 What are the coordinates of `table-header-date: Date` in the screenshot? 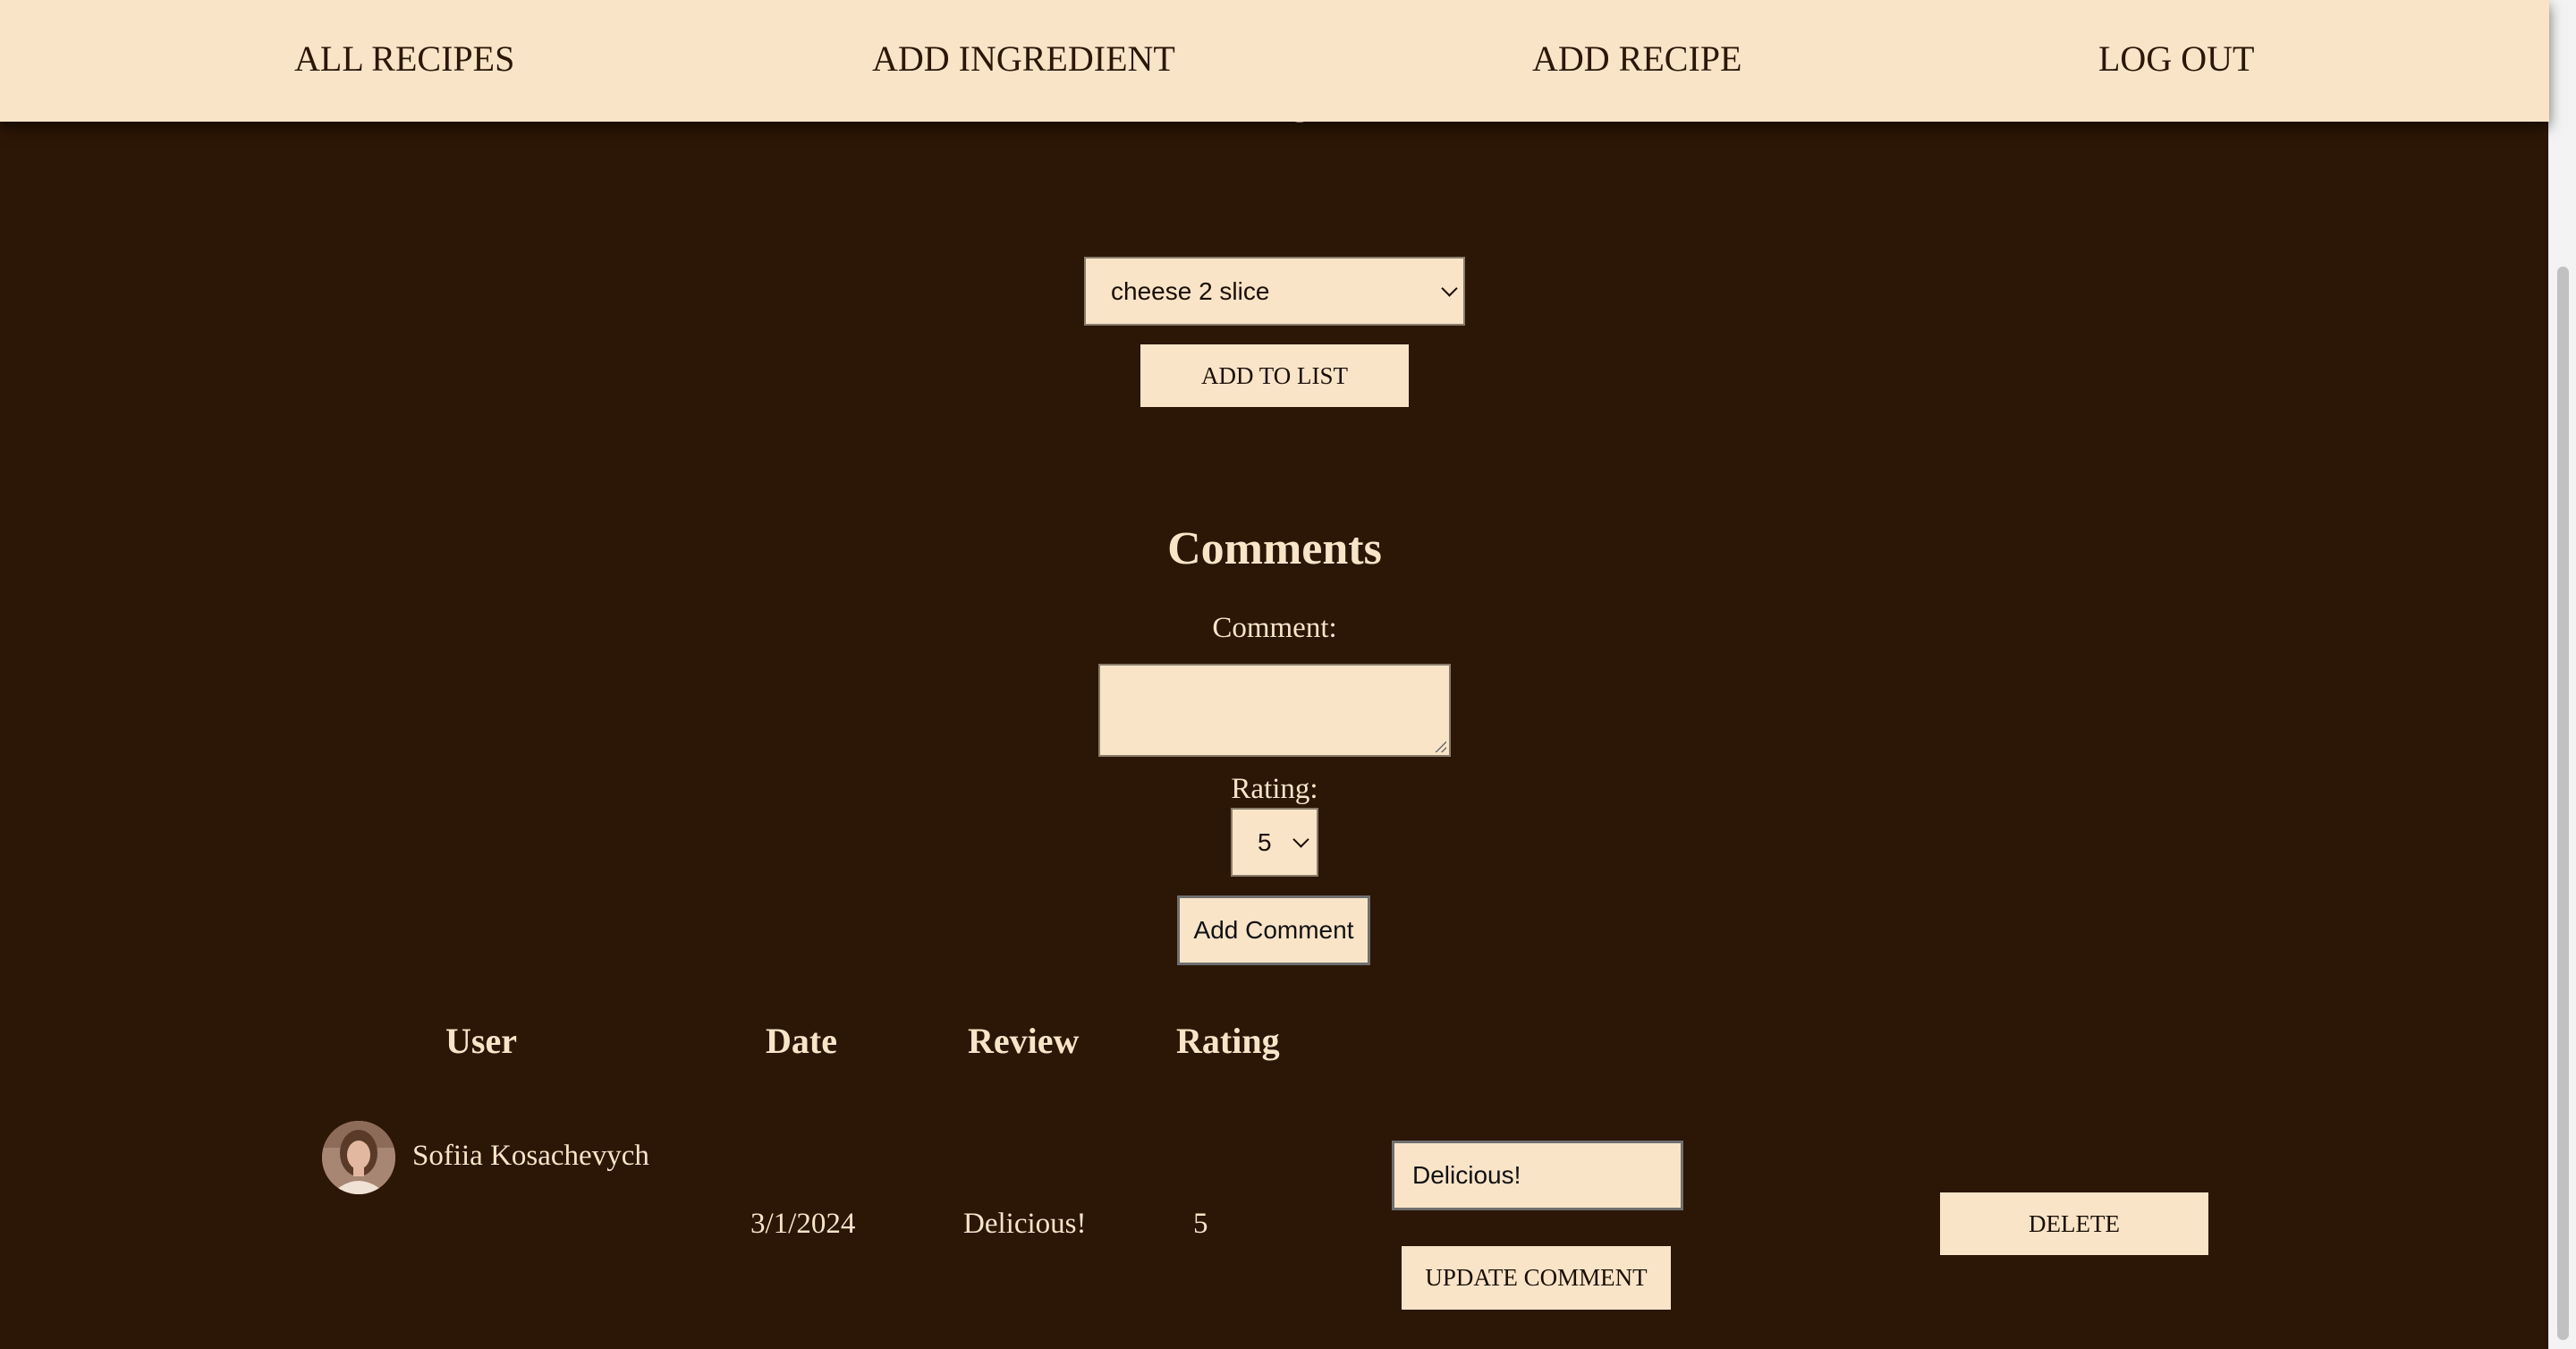 It's located at (801, 1041).